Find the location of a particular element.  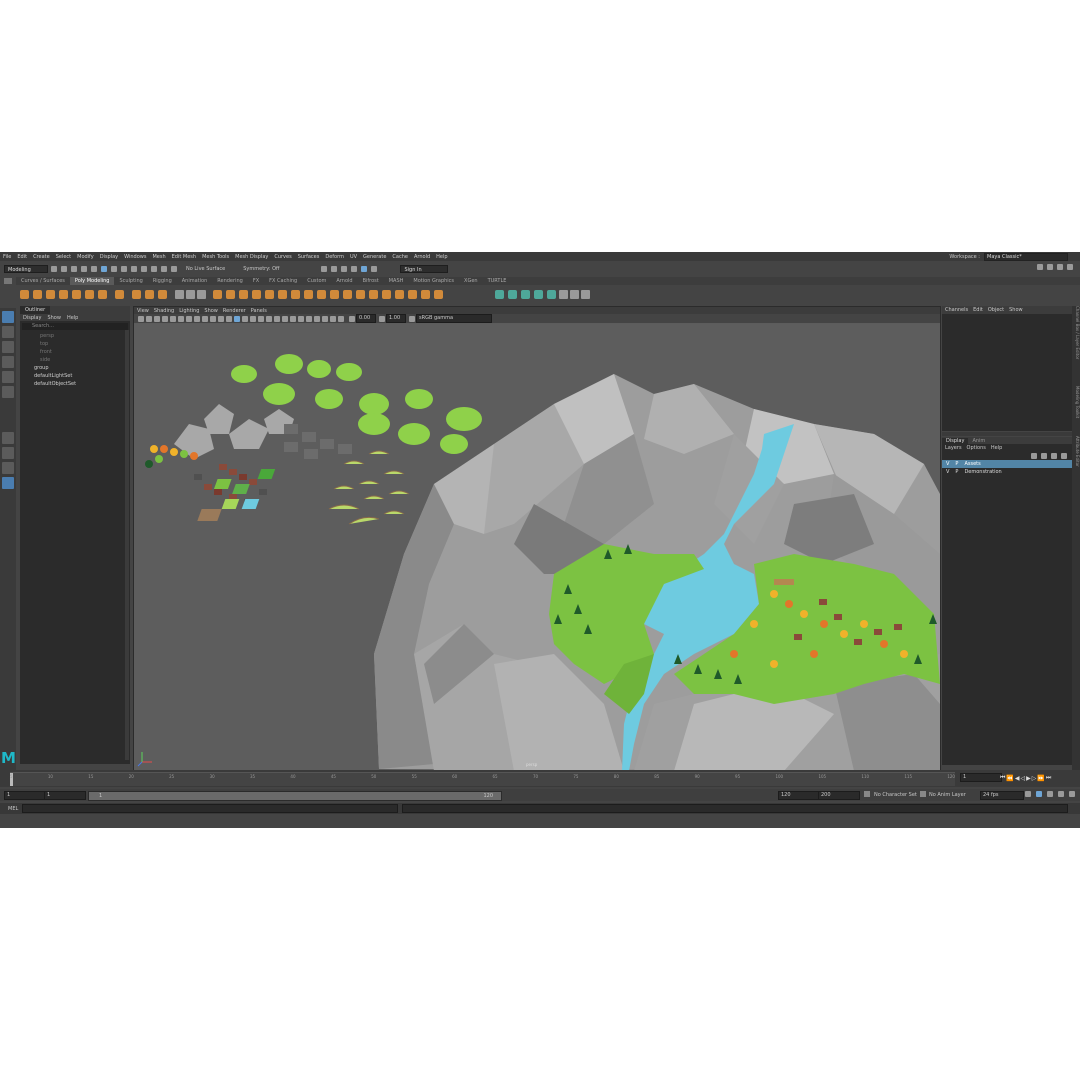

multi-cut-icon is located at coordinates (308, 294).